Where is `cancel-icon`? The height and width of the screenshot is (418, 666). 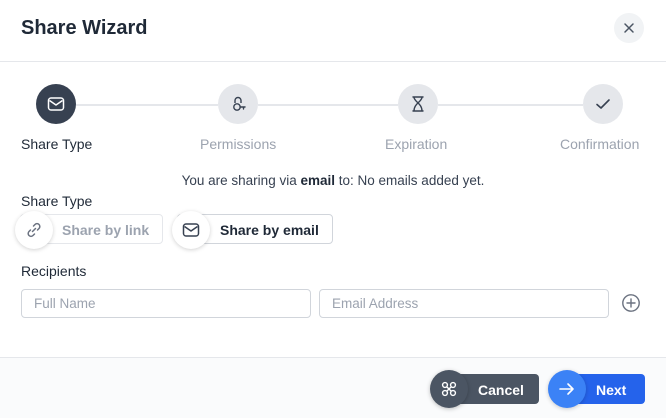
cancel-icon is located at coordinates (449, 389).